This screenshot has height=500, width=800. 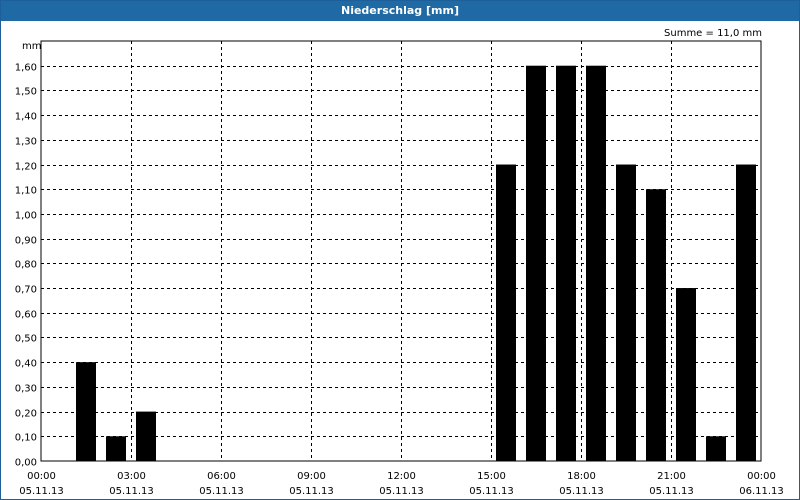 What do you see at coordinates (26, 142) in the screenshot?
I see `y-tick-label: 1,30` at bounding box center [26, 142].